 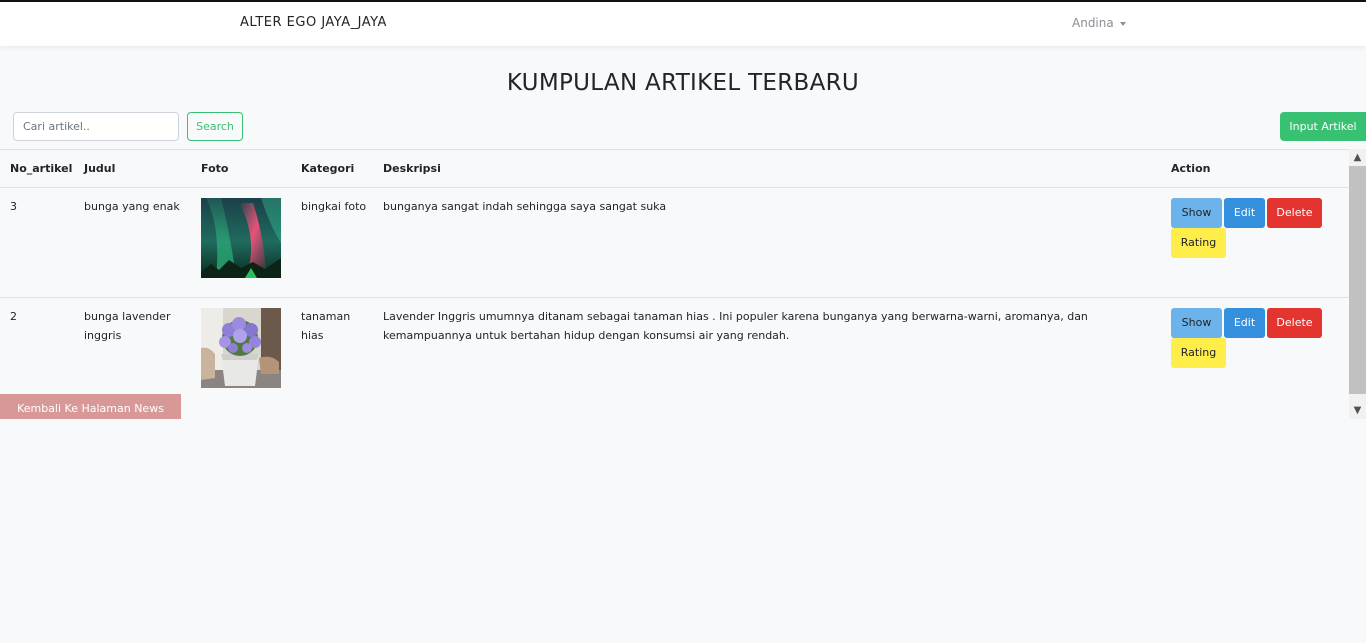 What do you see at coordinates (241, 238) in the screenshot?
I see `aurora-photo` at bounding box center [241, 238].